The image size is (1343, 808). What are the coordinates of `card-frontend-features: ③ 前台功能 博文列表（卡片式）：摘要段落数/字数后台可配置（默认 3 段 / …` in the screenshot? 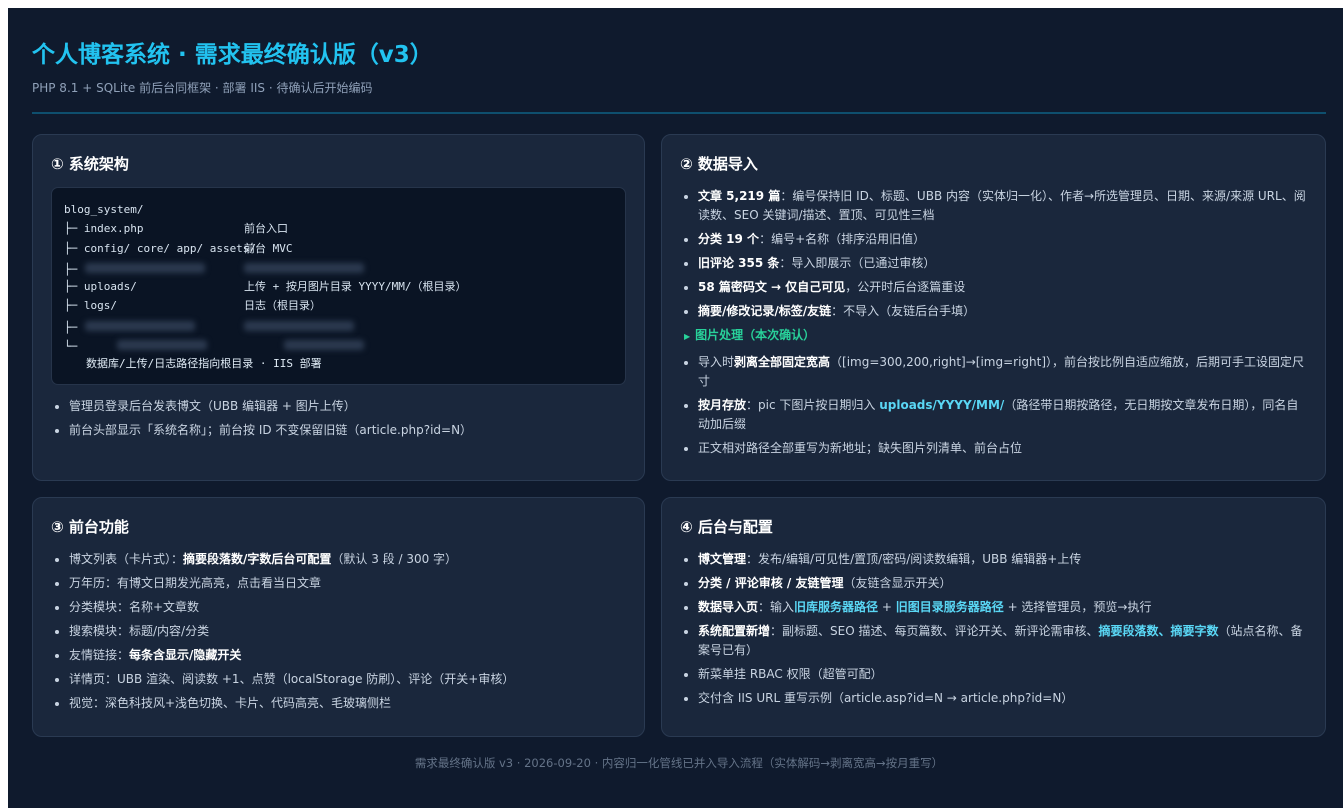 It's located at (338, 617).